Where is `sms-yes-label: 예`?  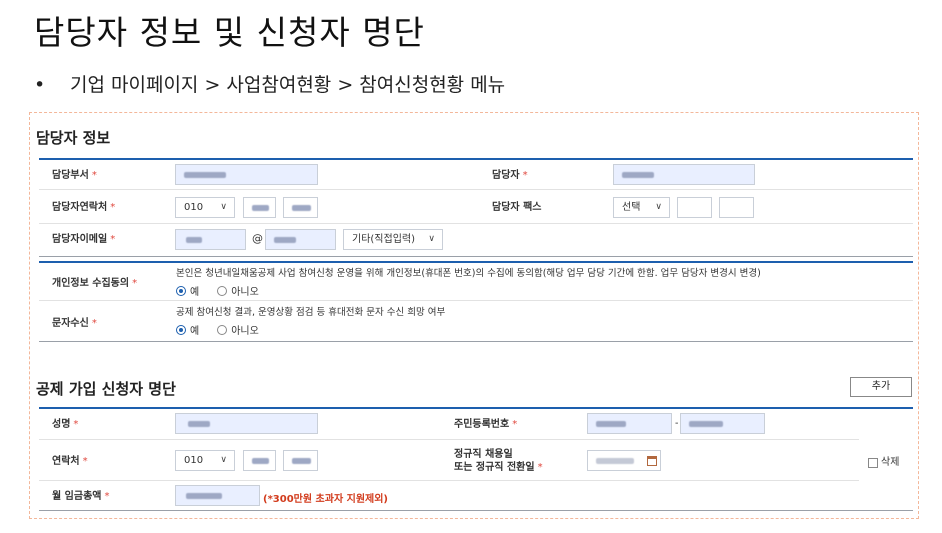
sms-yes-label: 예 is located at coordinates (195, 331).